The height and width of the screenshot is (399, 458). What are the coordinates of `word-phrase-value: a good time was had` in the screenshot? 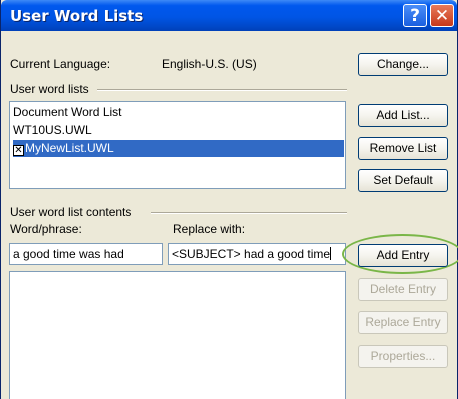 It's located at (68, 254).